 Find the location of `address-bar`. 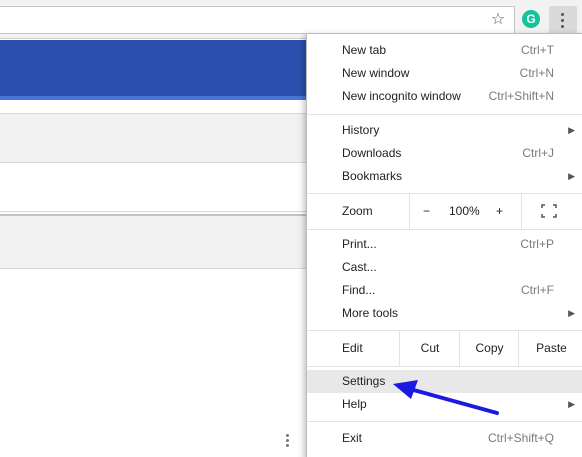

address-bar is located at coordinates (257, 20).